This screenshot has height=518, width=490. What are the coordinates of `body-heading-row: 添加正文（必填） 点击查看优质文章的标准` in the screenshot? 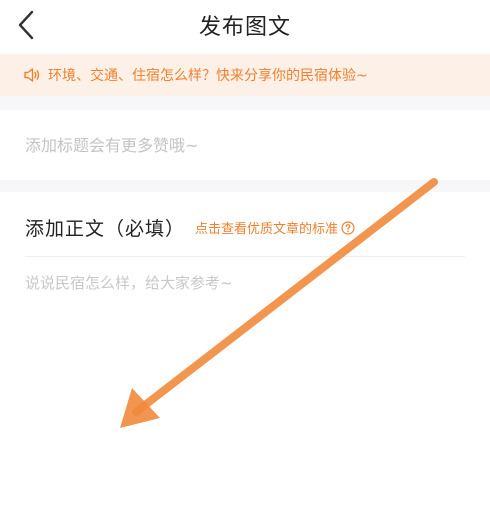 It's located at (190, 227).